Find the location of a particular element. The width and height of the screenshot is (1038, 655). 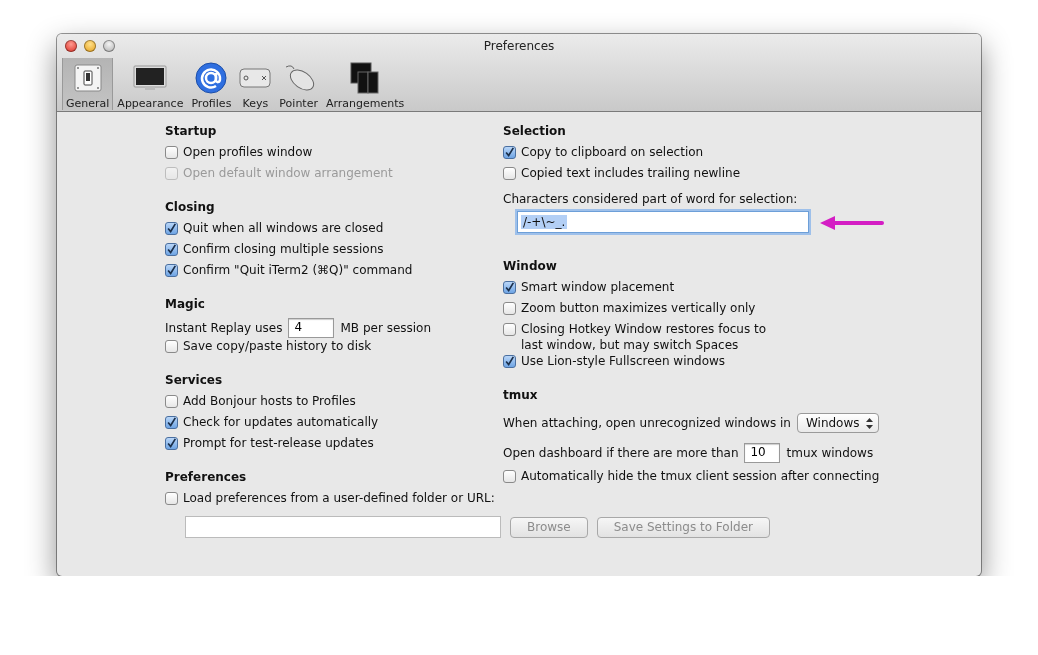

checkbox-label: Copied text includes trailing newline is located at coordinates (631, 173).